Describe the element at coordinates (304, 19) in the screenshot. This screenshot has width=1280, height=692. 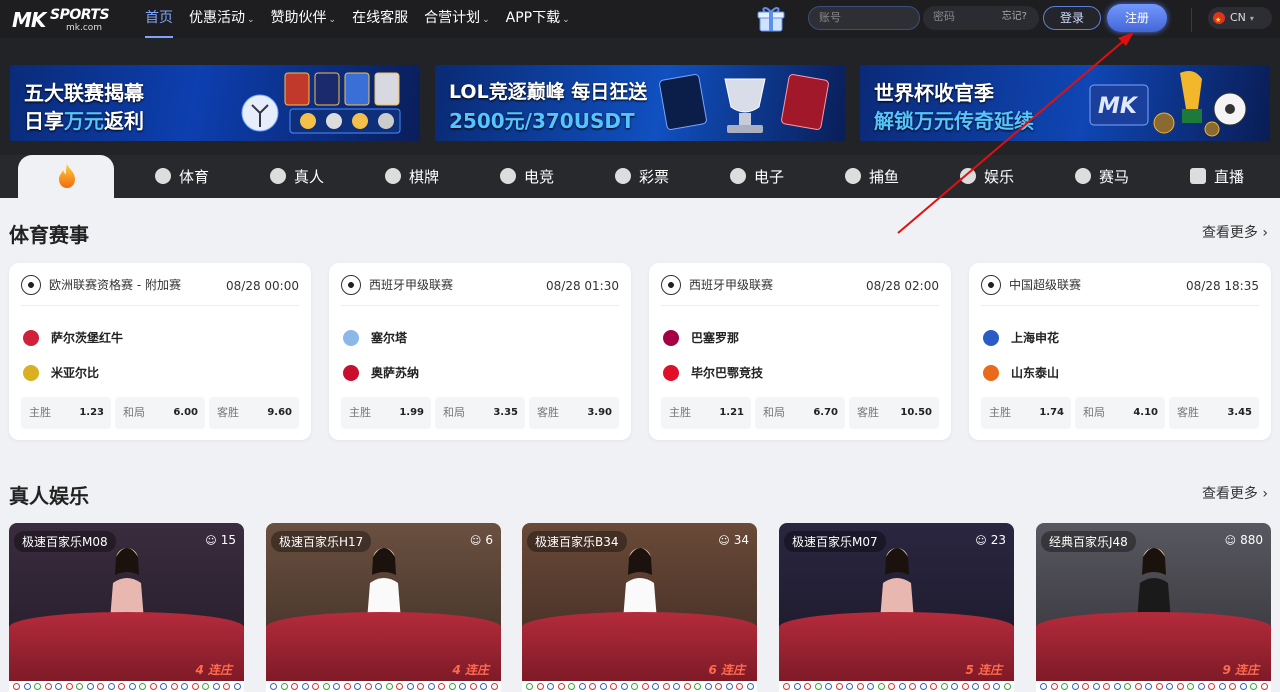
I see `nav-item-2: 赞助伙伴 ⌄` at that location.